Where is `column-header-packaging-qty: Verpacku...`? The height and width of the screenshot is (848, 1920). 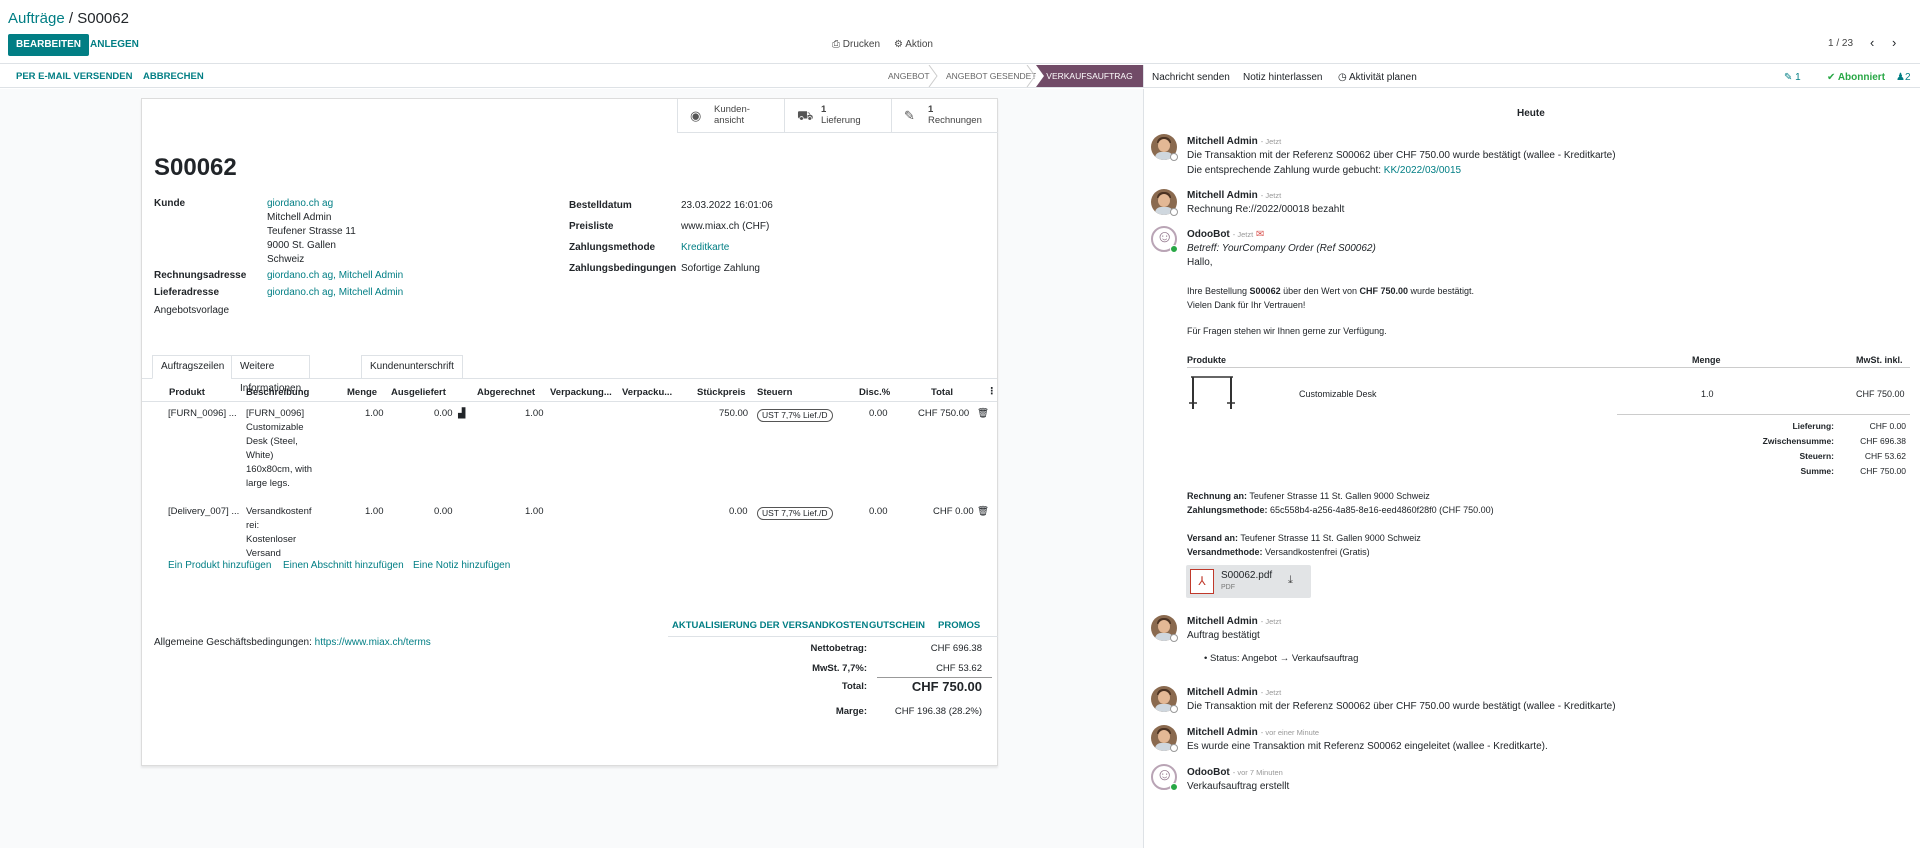 column-header-packaging-qty: Verpacku... is located at coordinates (647, 392).